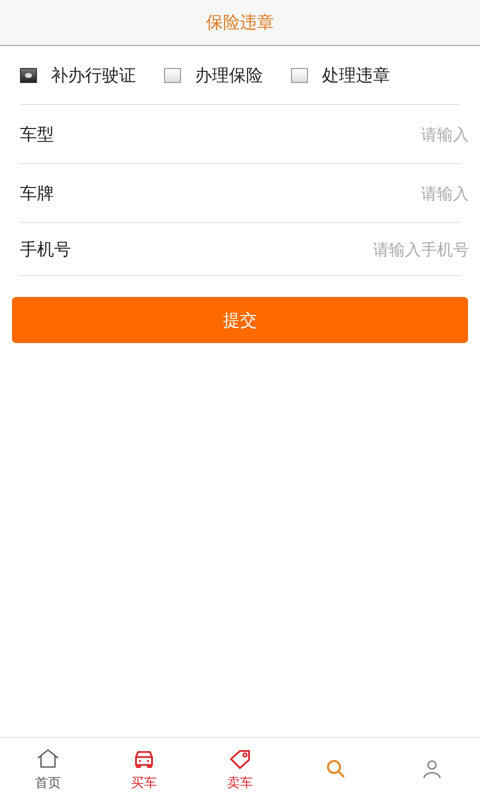  Describe the element at coordinates (240, 23) in the screenshot. I see `page-title: 保险违章` at that location.